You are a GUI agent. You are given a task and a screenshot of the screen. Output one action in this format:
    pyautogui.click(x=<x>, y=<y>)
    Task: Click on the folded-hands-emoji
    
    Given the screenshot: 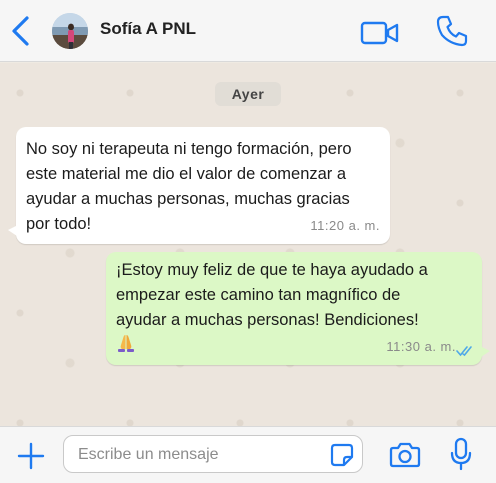 What is the action you would take?
    pyautogui.click(x=126, y=343)
    